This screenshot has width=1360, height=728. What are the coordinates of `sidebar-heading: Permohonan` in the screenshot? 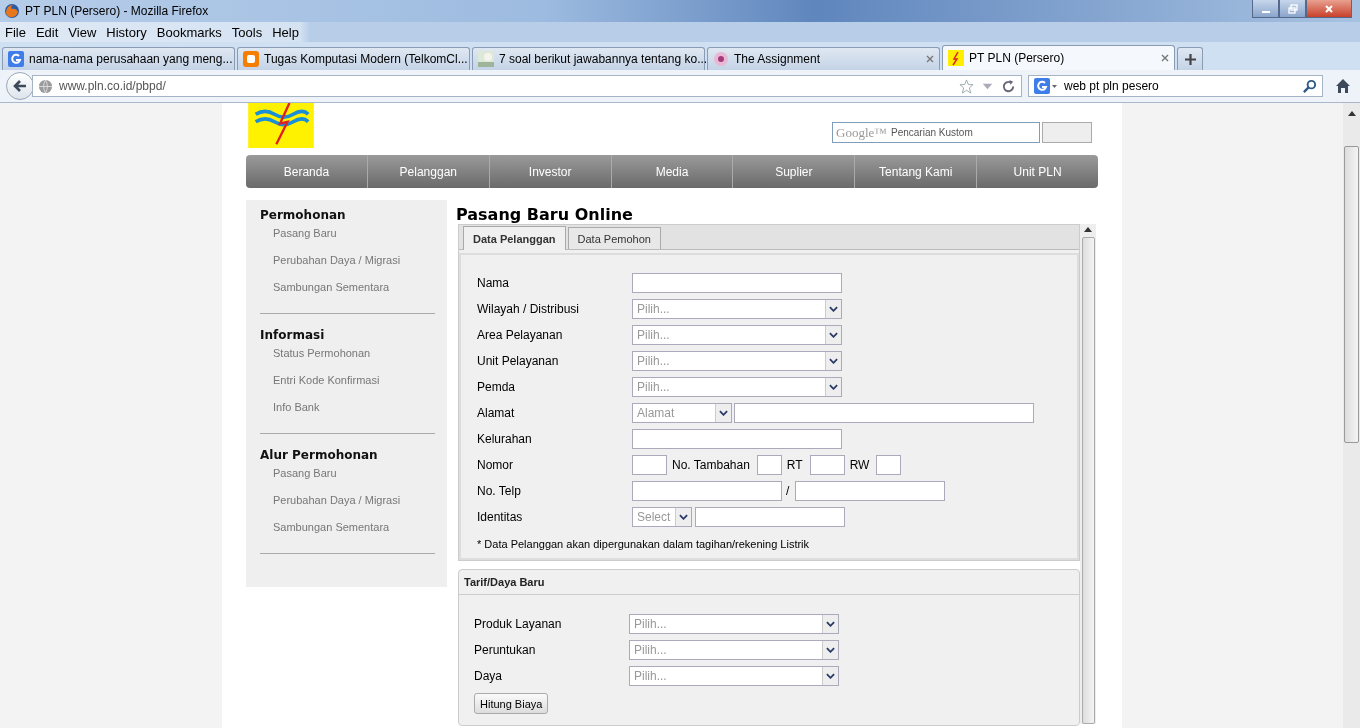 It's located at (303, 215).